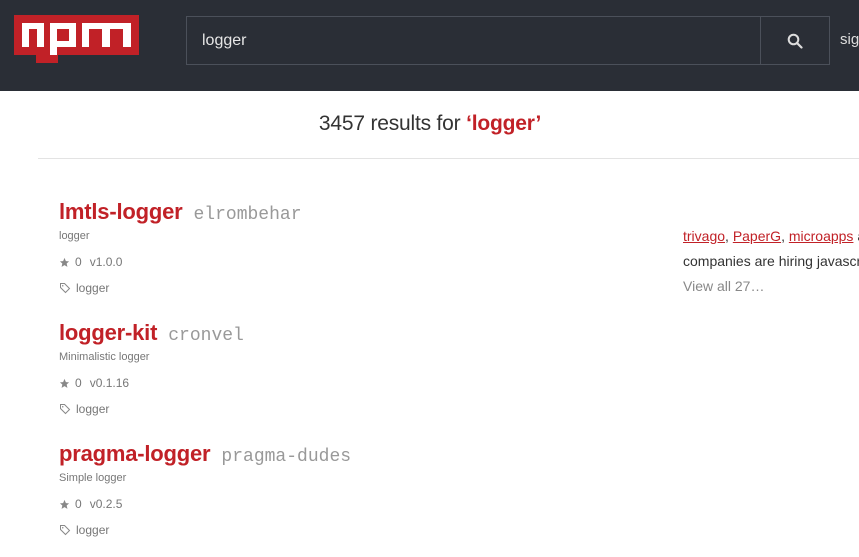 This screenshot has height=557, width=859. I want to click on package-author: elrombehar, so click(248, 215).